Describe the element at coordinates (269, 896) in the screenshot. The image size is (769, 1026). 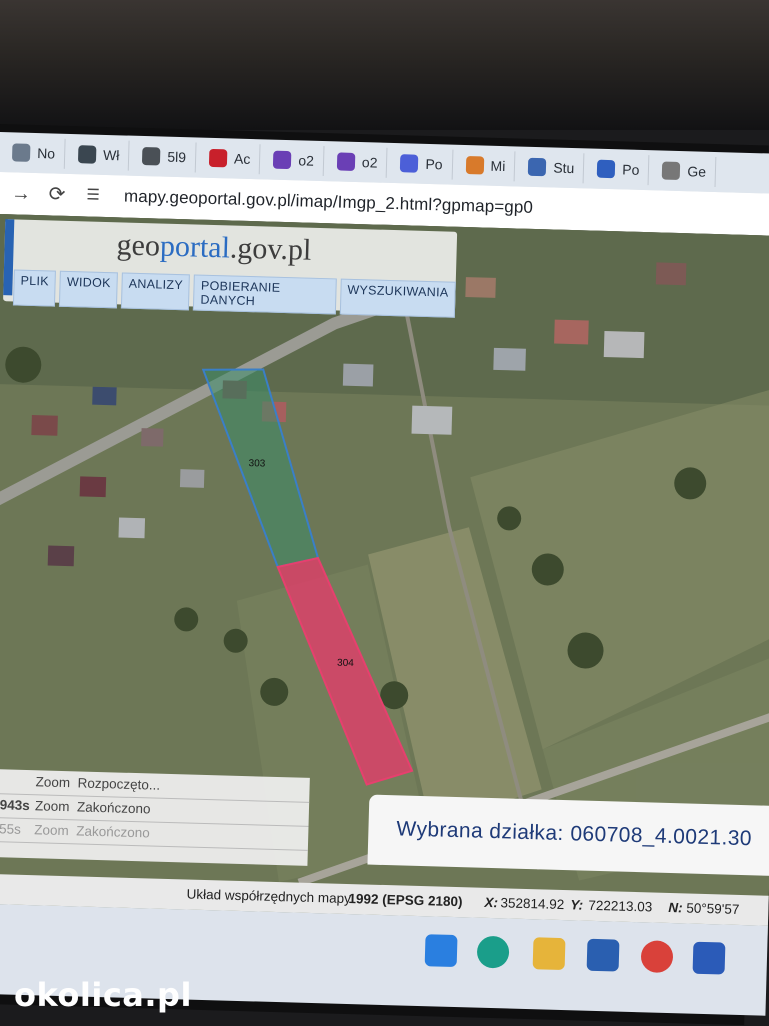
I see `coord-system-label: Układ współrzędnych mapy` at that location.